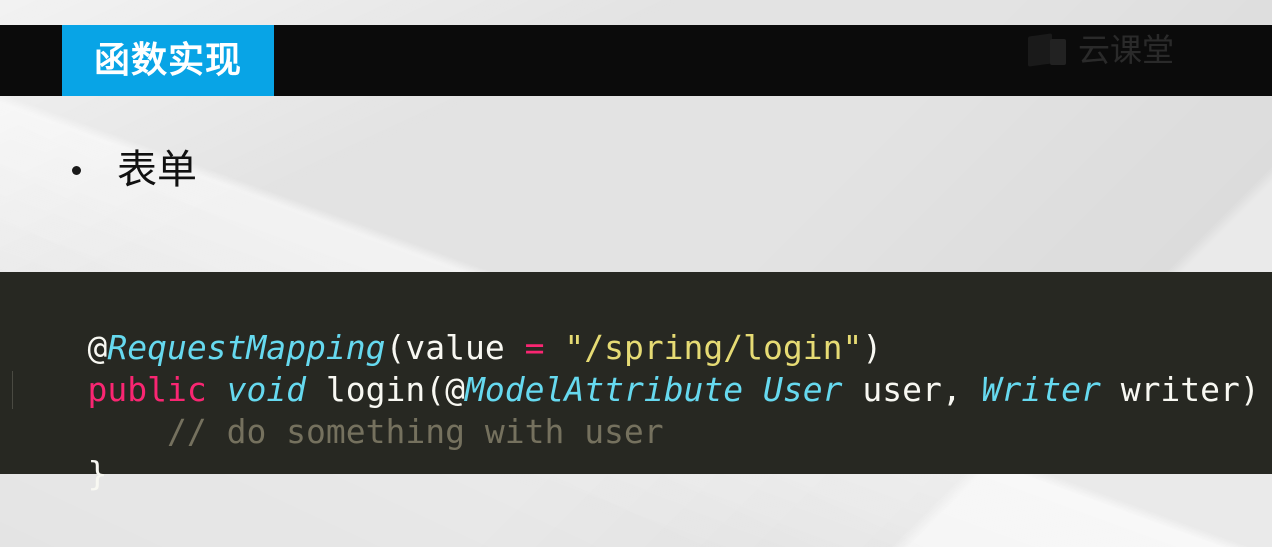  Describe the element at coordinates (168, 60) in the screenshot. I see `page-title: 函数实现` at that location.